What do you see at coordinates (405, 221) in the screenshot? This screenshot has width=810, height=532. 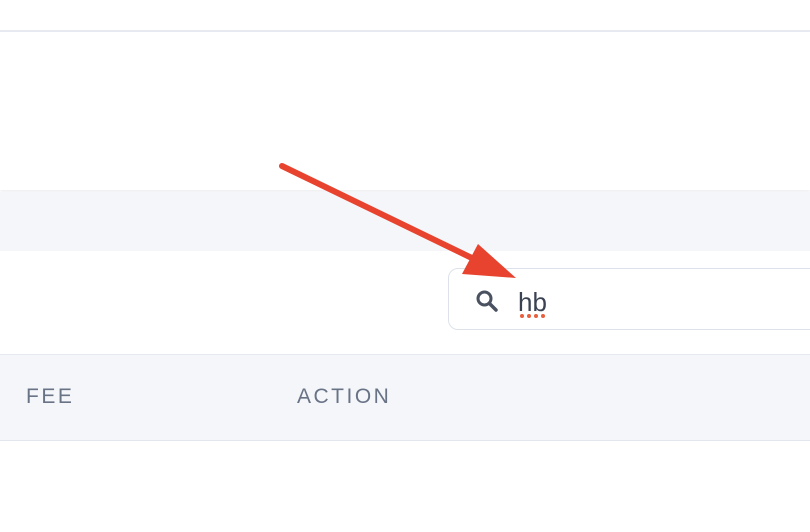 I see `section-band` at bounding box center [405, 221].